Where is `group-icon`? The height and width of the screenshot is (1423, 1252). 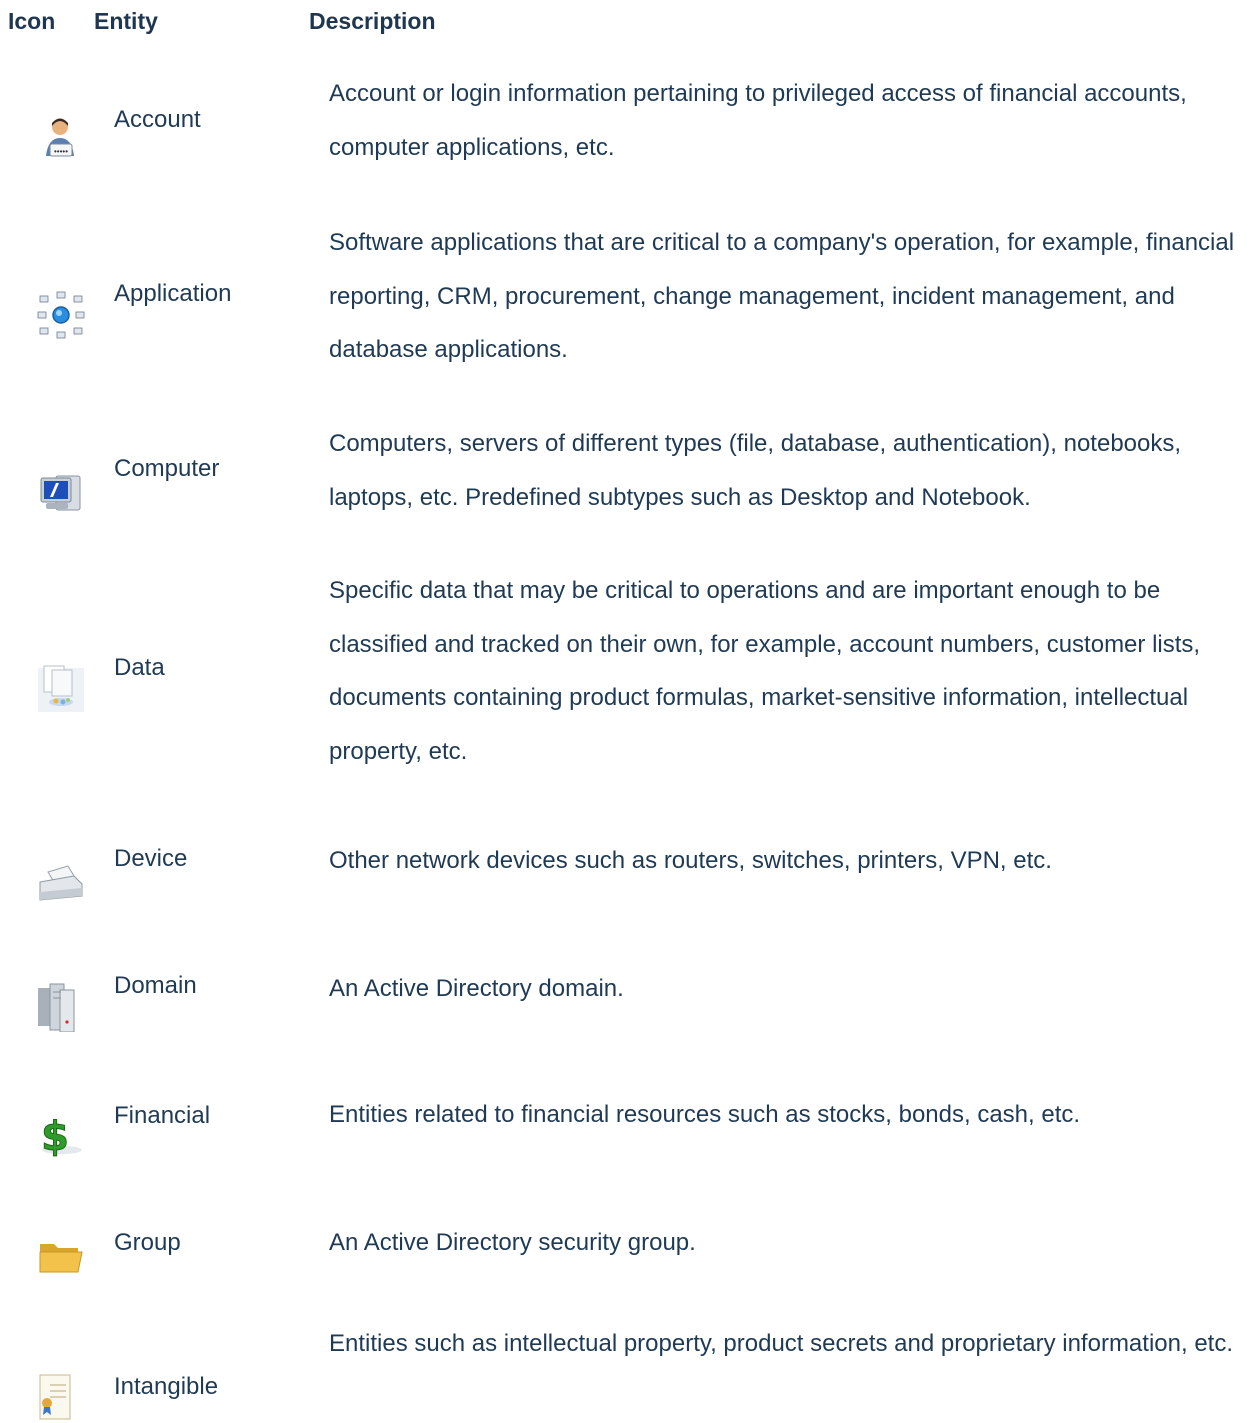 group-icon is located at coordinates (61, 1259).